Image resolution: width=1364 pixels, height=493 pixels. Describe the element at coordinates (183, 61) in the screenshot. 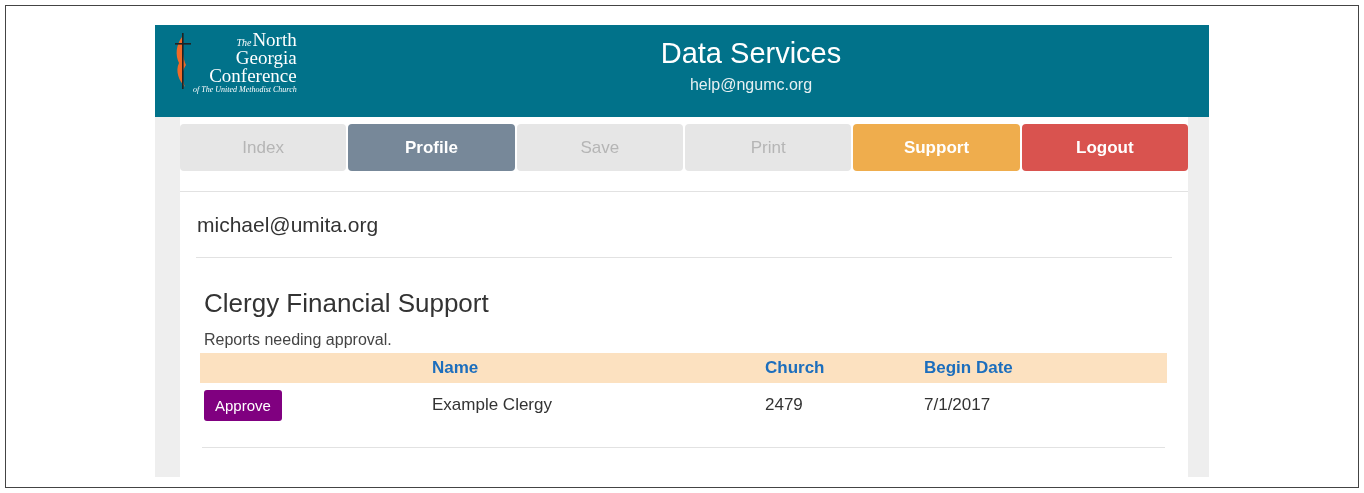

I see `cross-and-flame-icon` at that location.